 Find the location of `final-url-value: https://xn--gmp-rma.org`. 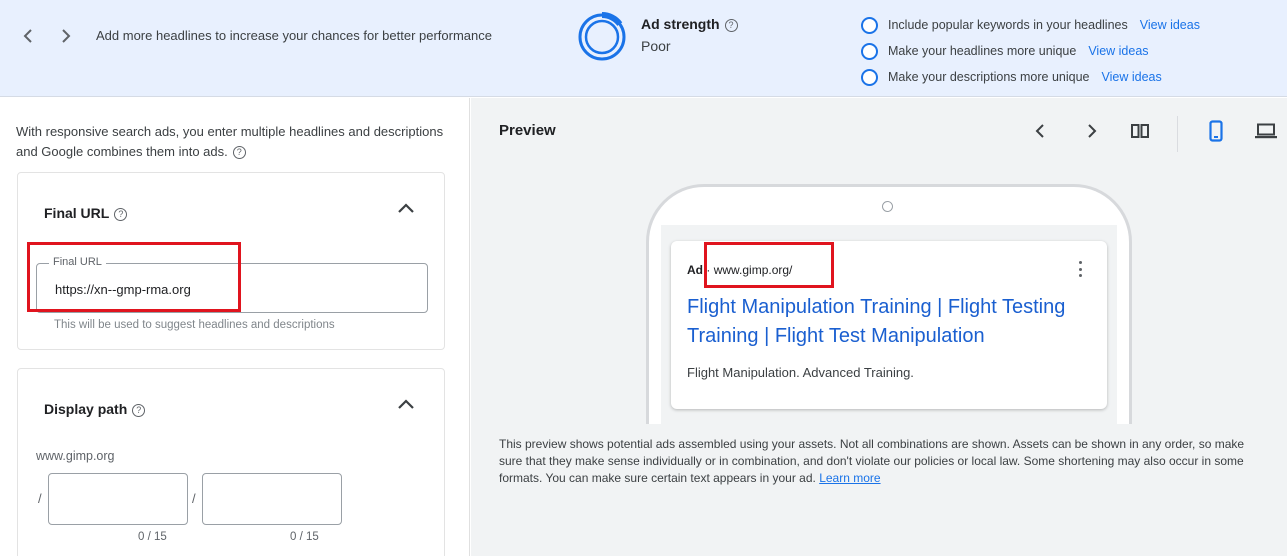

final-url-value: https://xn--gmp-rma.org is located at coordinates (123, 289).